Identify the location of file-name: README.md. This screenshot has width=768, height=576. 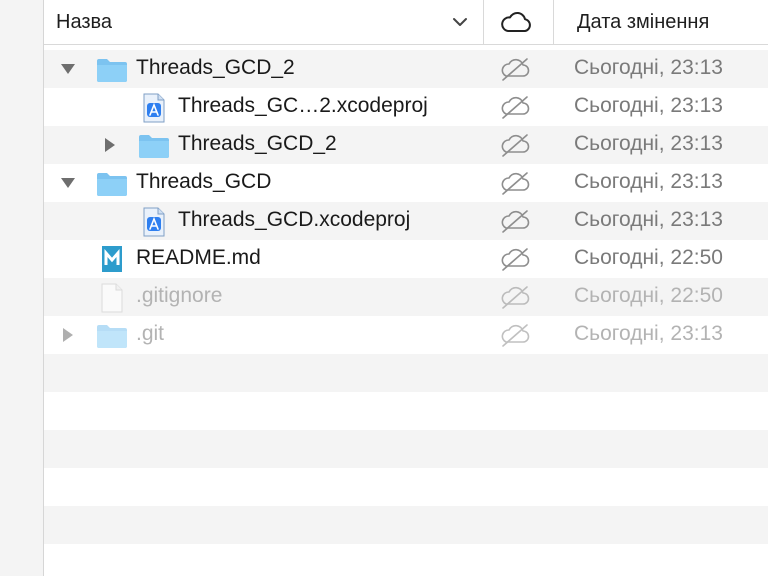
(198, 257).